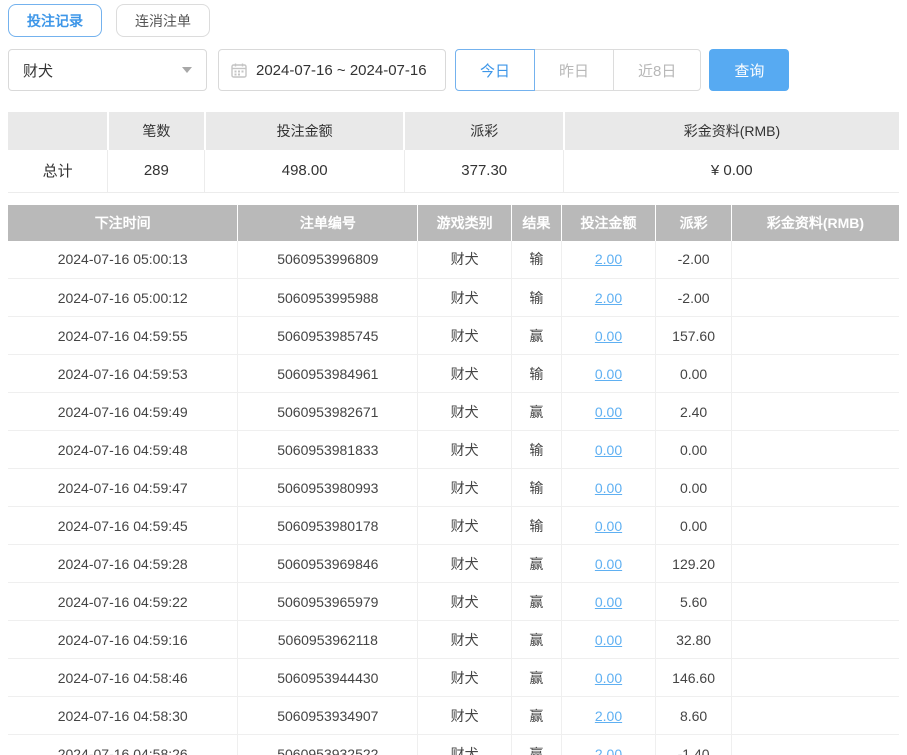 This screenshot has height=755, width=907. What do you see at coordinates (693, 639) in the screenshot?
I see `cell-payout: 32.80` at bounding box center [693, 639].